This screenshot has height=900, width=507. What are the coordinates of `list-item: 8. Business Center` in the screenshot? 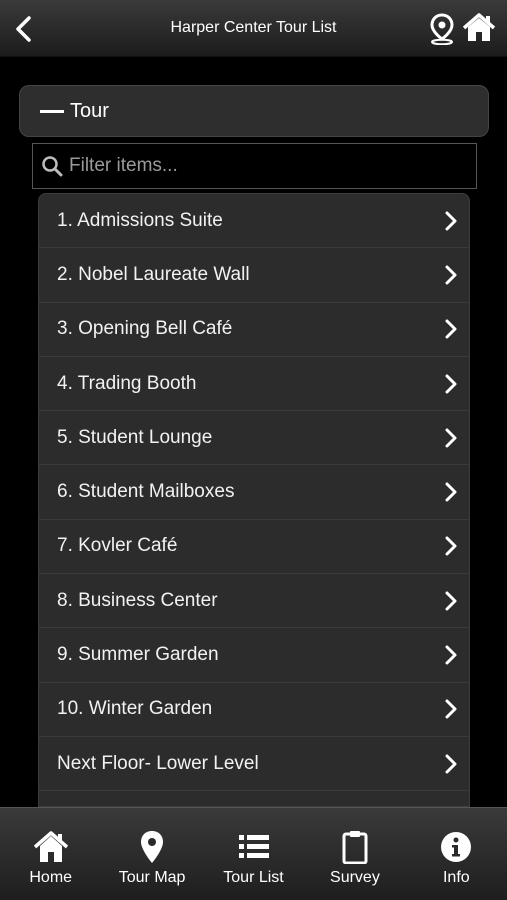 It's located at (254, 601).